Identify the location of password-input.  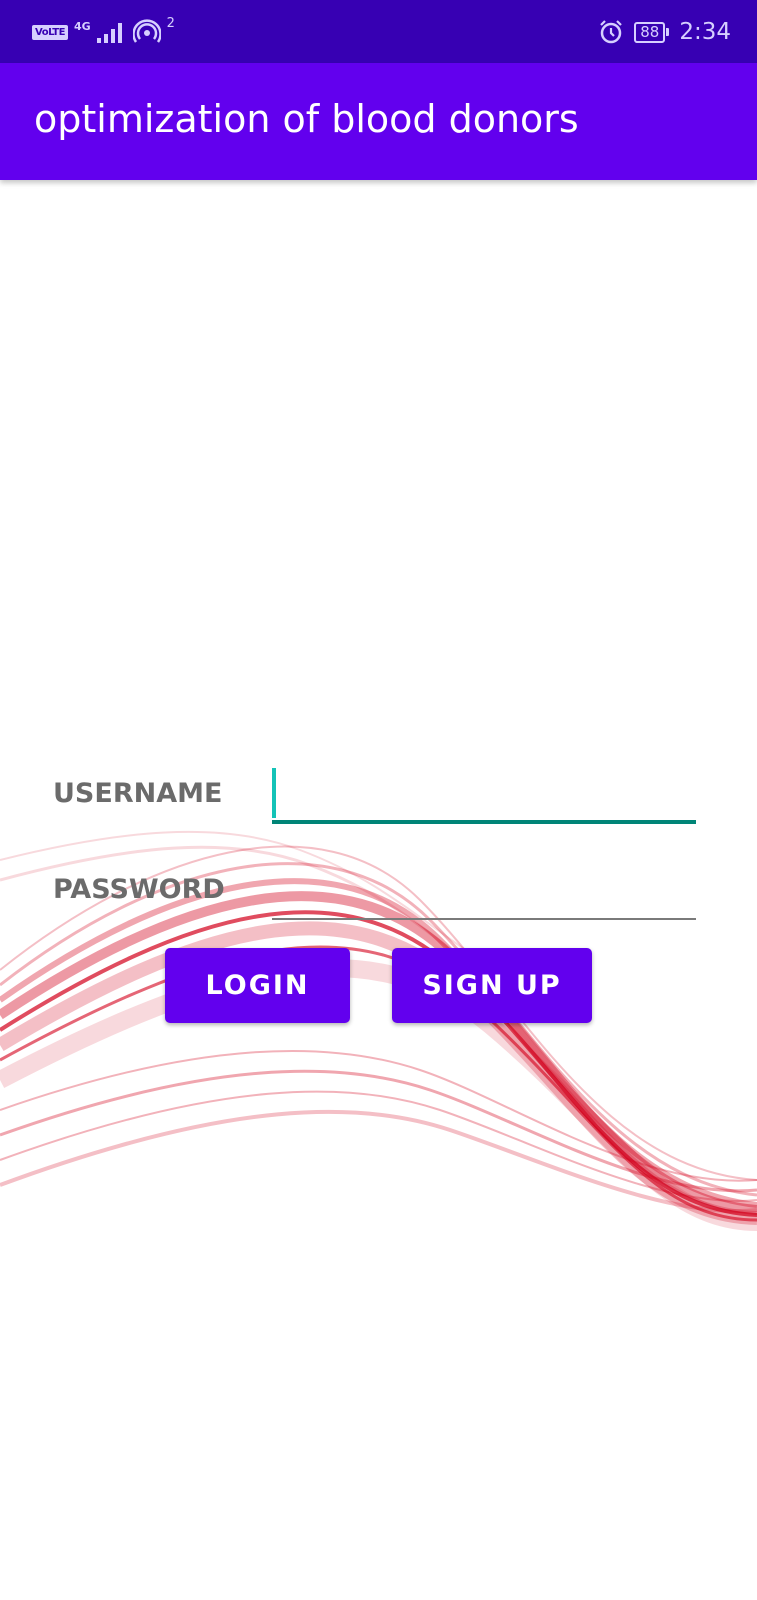
(484, 892).